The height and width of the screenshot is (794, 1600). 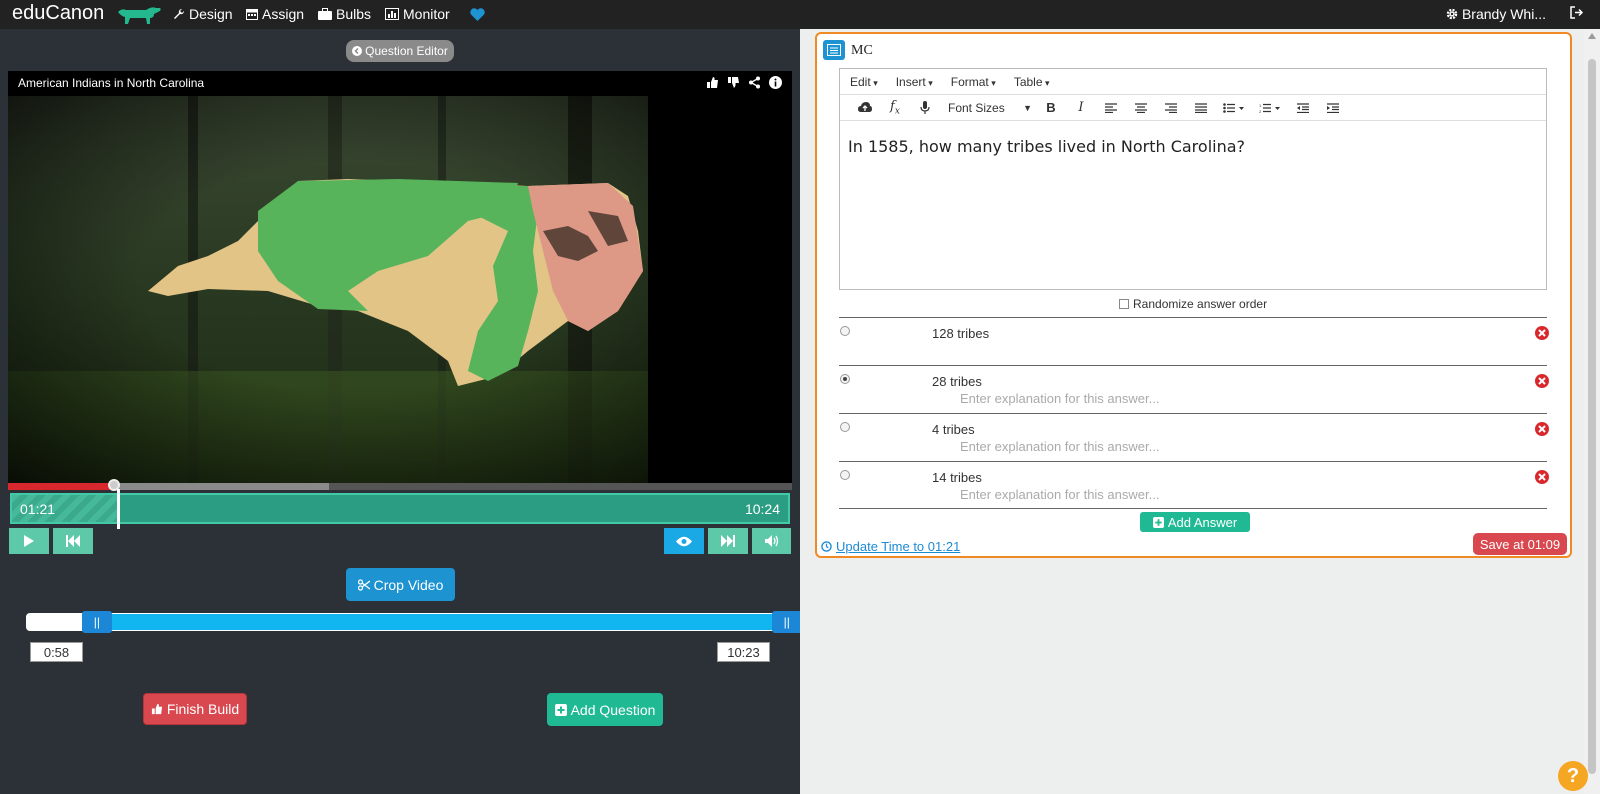 I want to click on plus-square-icon, so click(x=1158, y=522).